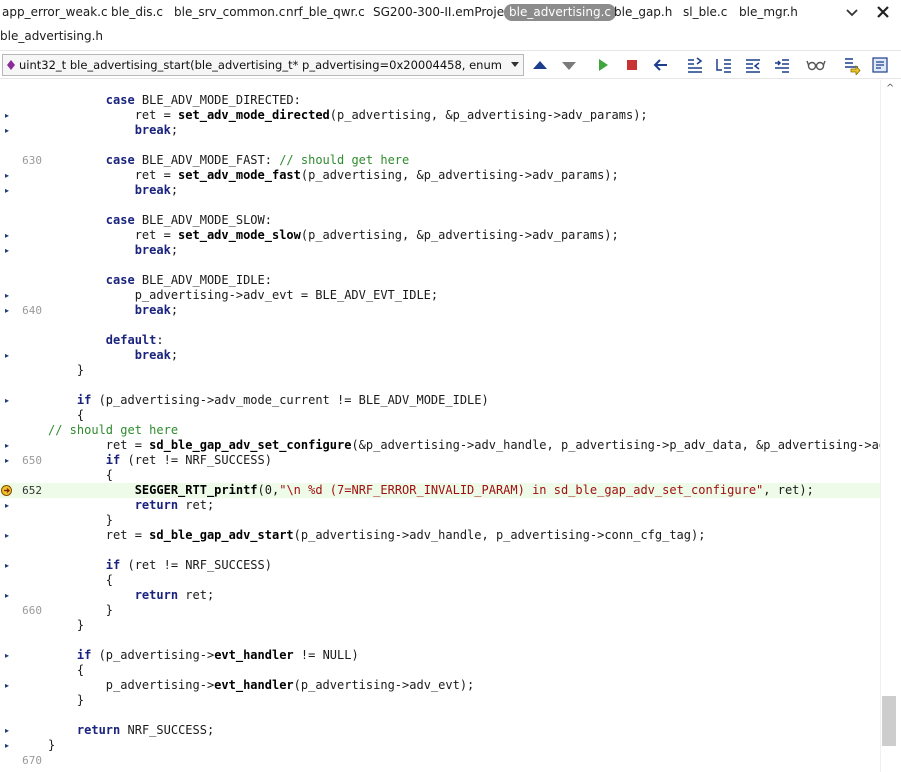 This screenshot has width=901, height=772. What do you see at coordinates (174, 100) in the screenshot?
I see `code-text: case BLE_ADV_MODE_DIRECTED:` at bounding box center [174, 100].